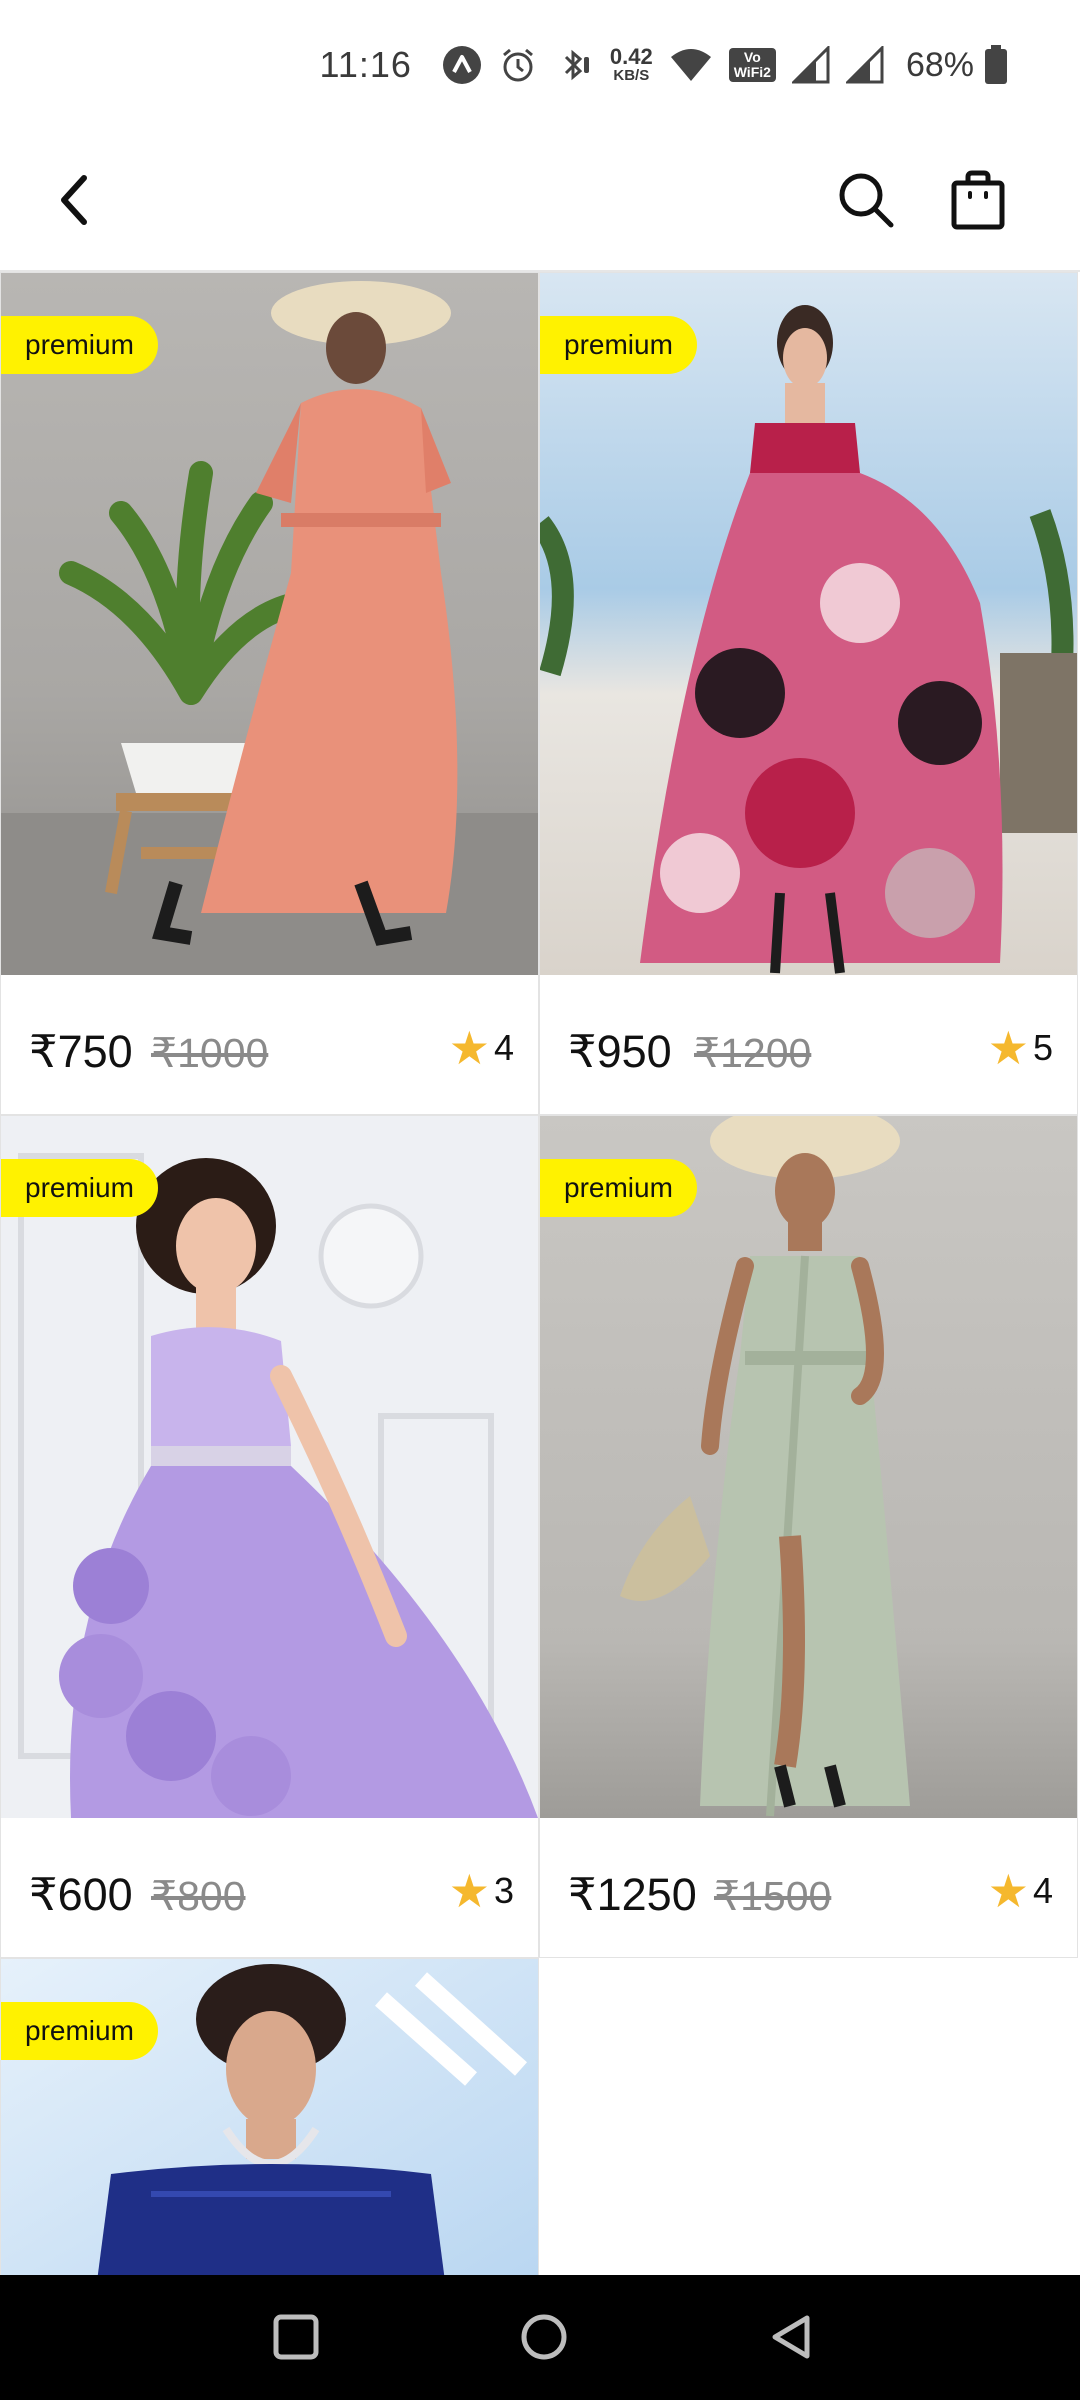  What do you see at coordinates (631, 75) in the screenshot?
I see `net-speed-unit: KB/S` at bounding box center [631, 75].